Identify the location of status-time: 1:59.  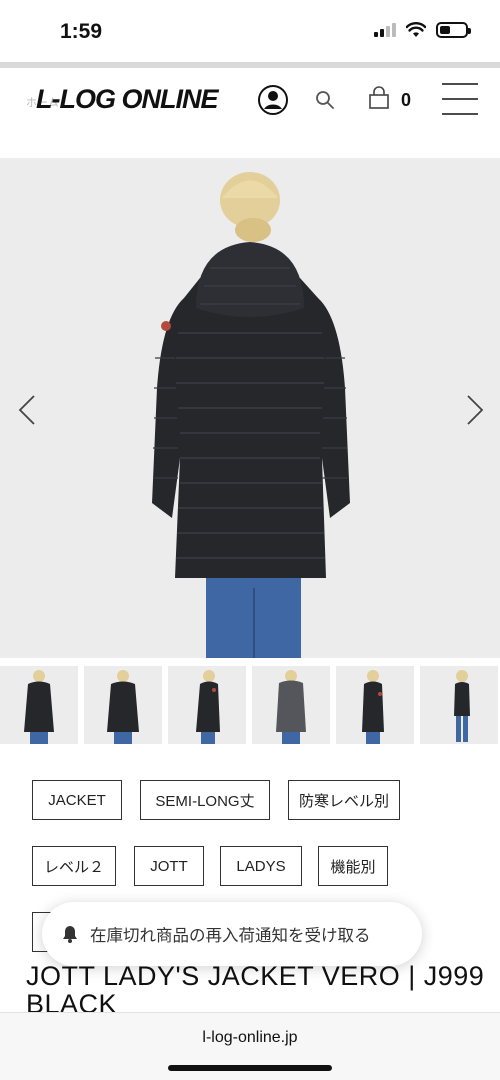
(81, 31).